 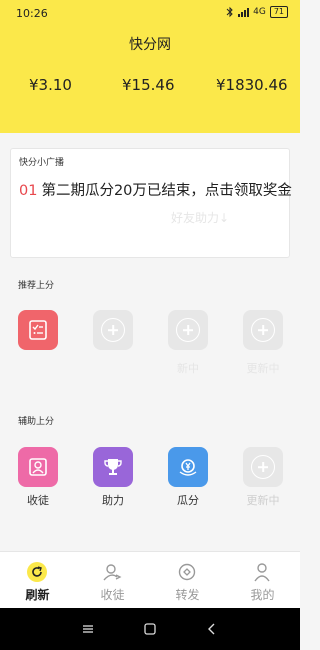 I want to click on signal-icon, so click(x=244, y=12).